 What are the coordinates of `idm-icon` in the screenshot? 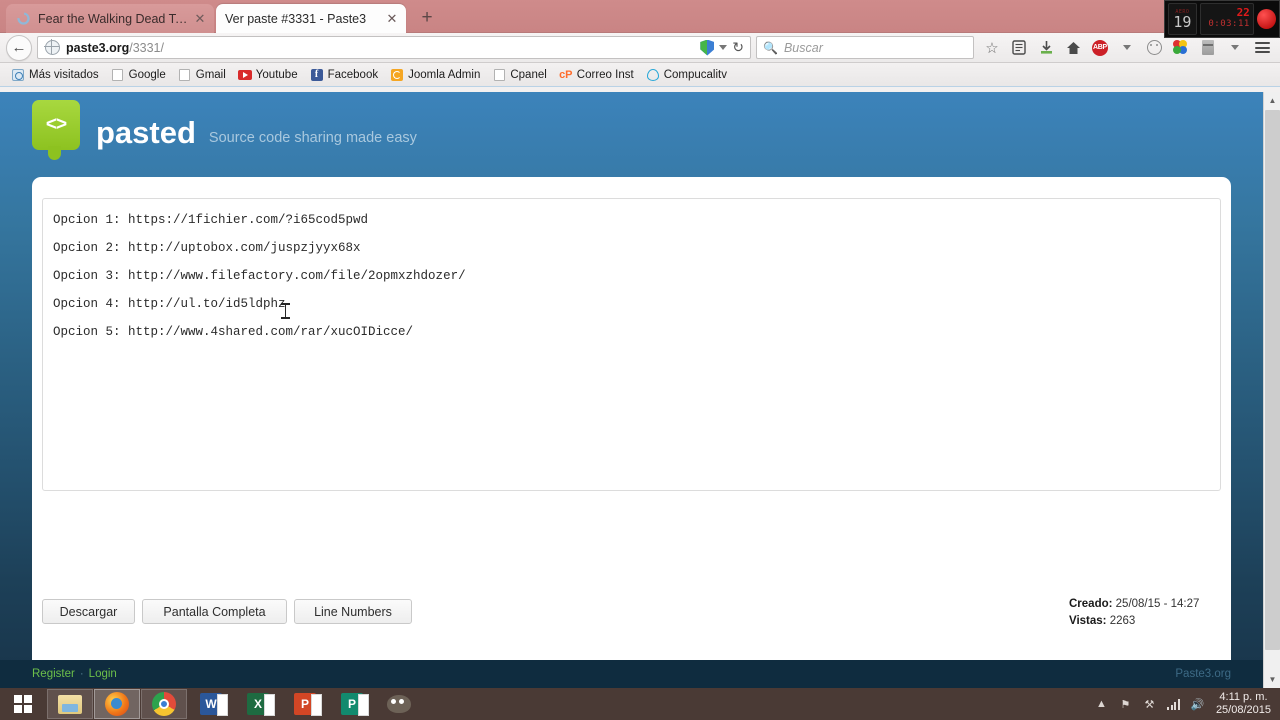 It's located at (1181, 48).